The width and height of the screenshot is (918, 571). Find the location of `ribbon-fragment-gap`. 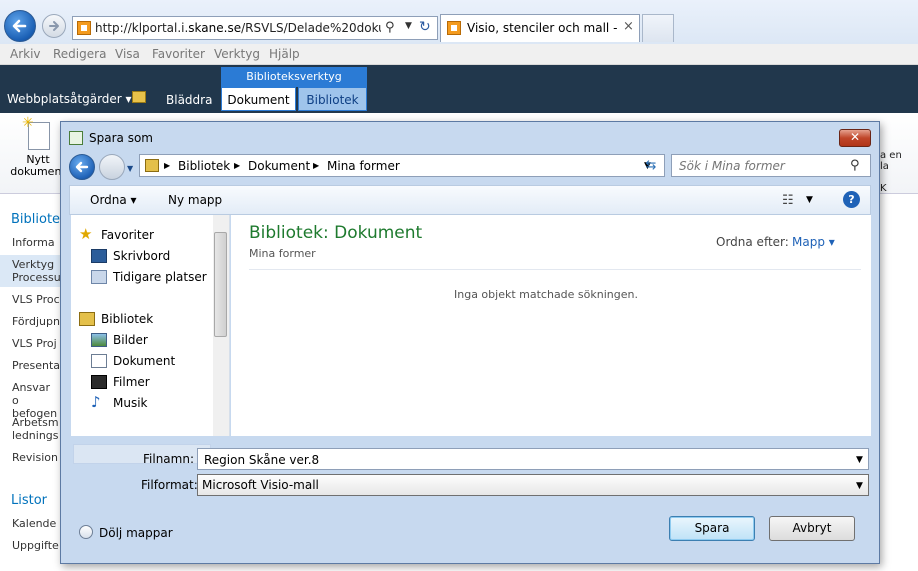

ribbon-fragment-gap is located at coordinates (891, 177).